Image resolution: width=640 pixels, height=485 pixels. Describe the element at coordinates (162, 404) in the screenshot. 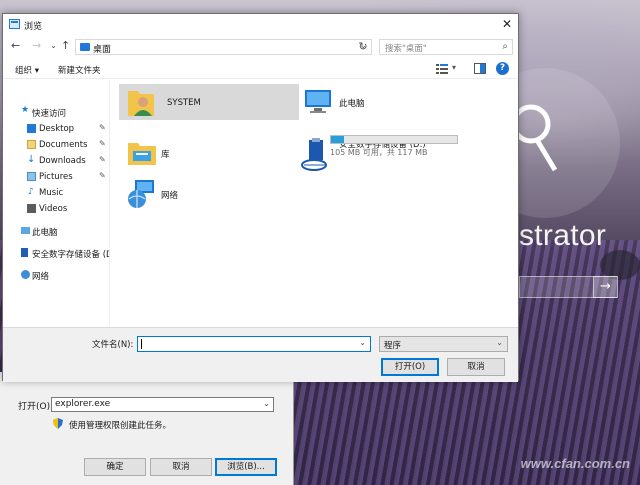

I see `run-open-input: explorer.exe ⌄` at that location.